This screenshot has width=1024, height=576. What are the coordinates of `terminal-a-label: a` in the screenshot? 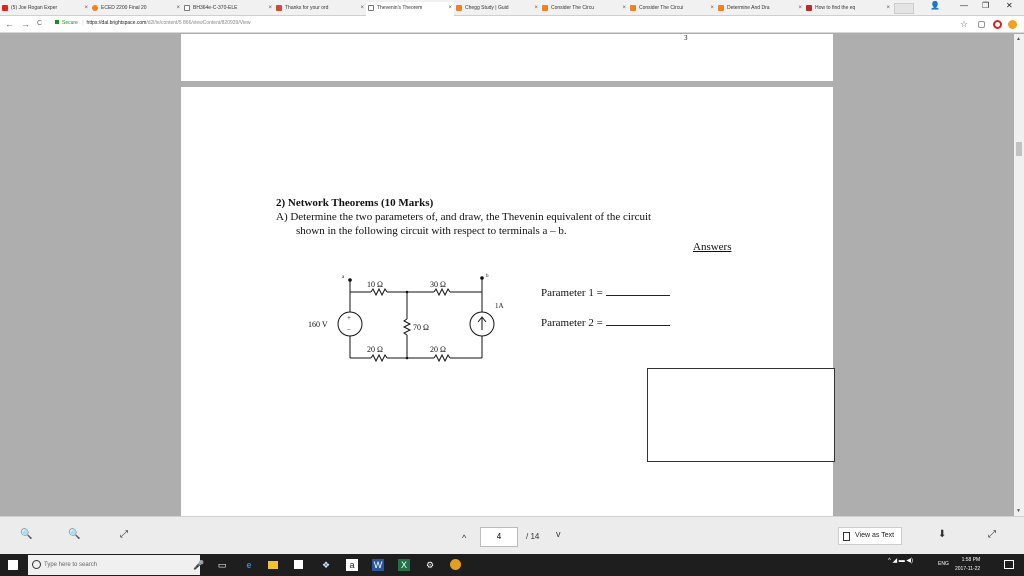 It's located at (343, 277).